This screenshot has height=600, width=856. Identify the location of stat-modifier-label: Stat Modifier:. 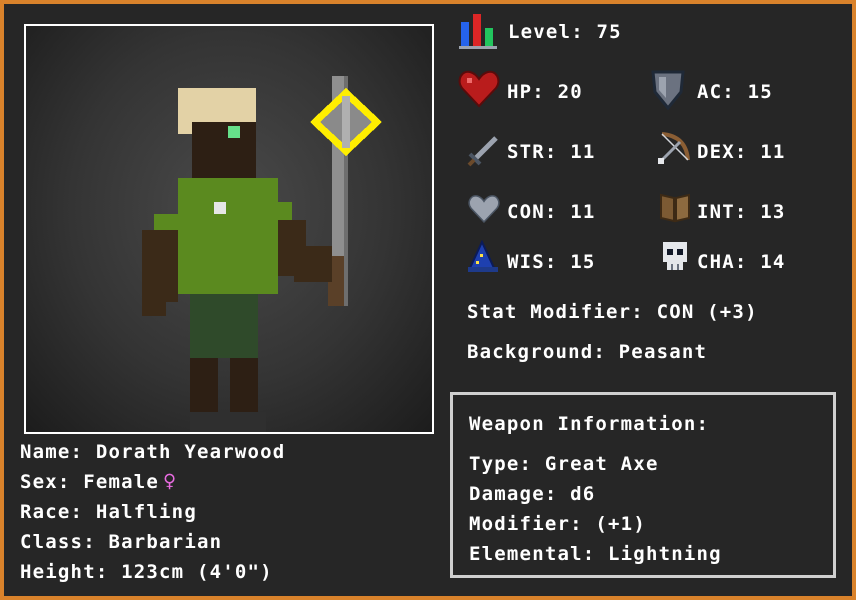
(555, 312).